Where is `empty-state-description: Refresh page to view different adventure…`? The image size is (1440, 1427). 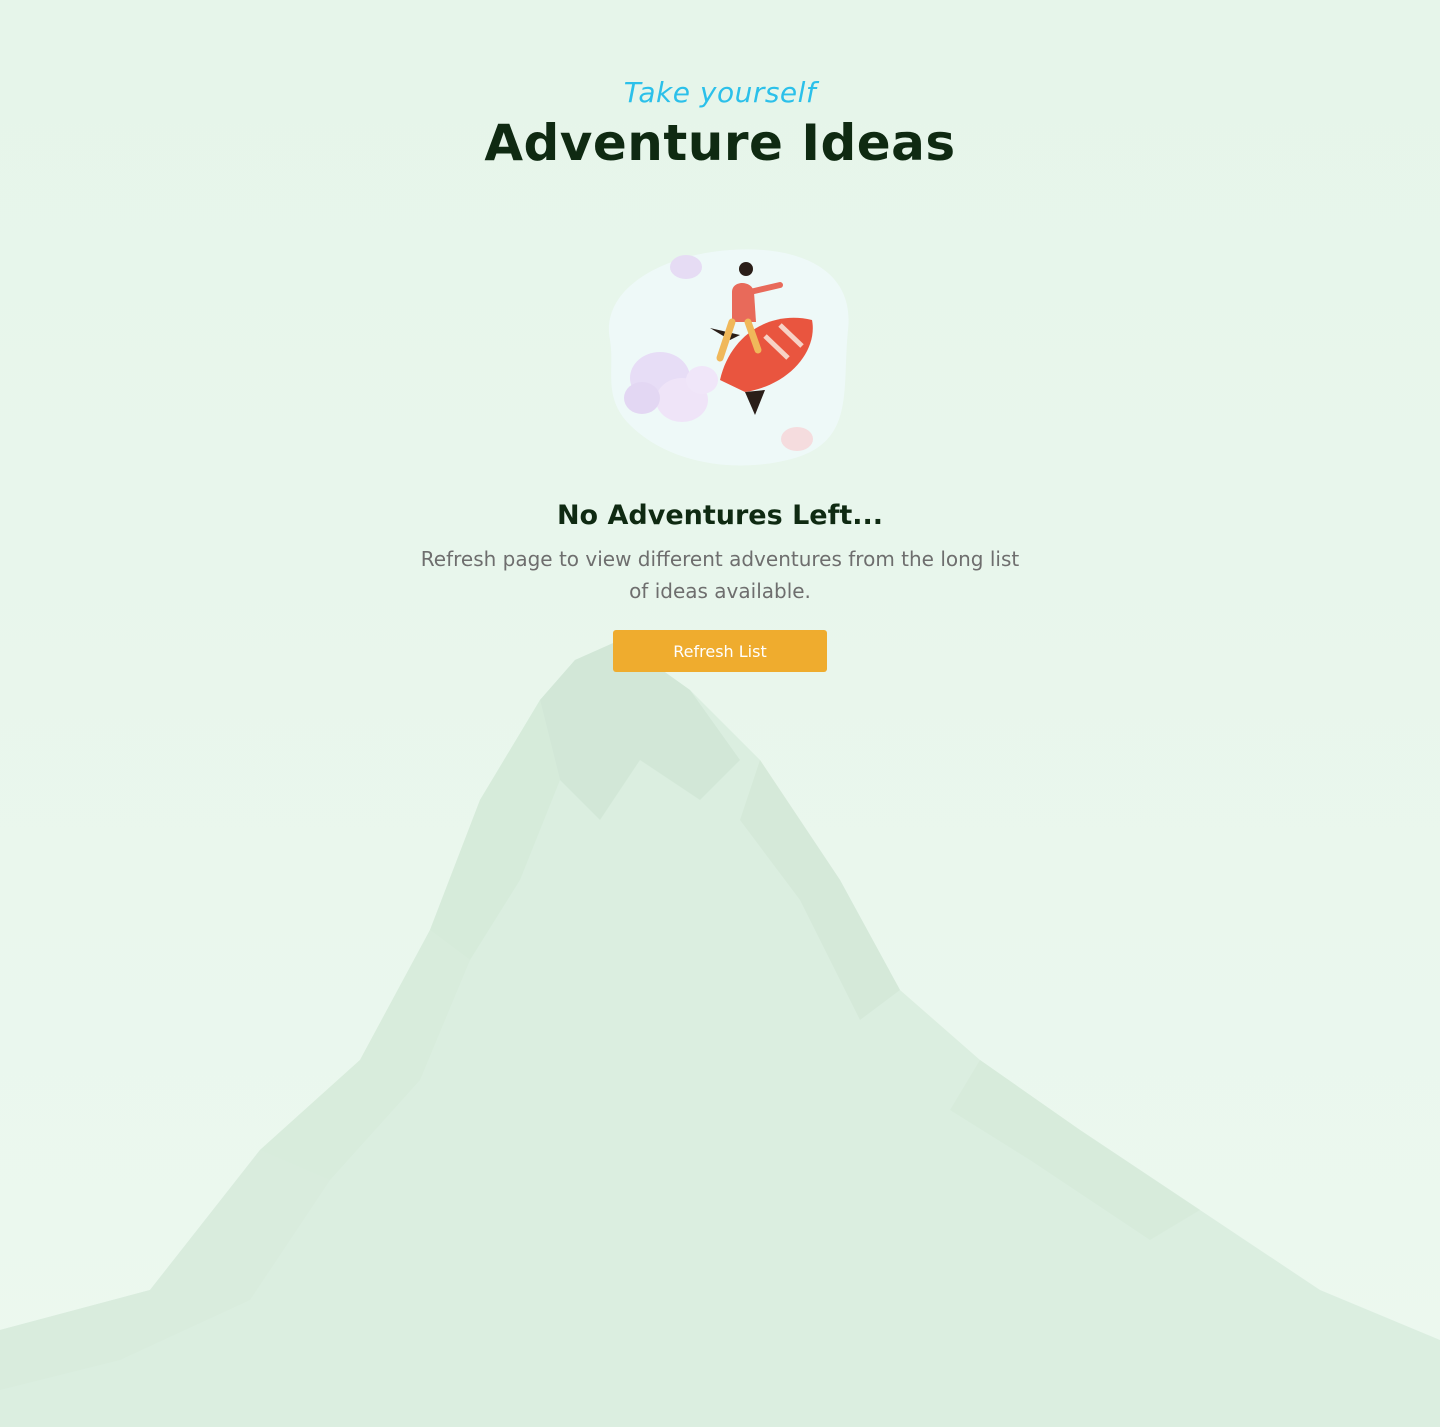
empty-state-description: Refresh page to view different adventure… is located at coordinates (720, 575).